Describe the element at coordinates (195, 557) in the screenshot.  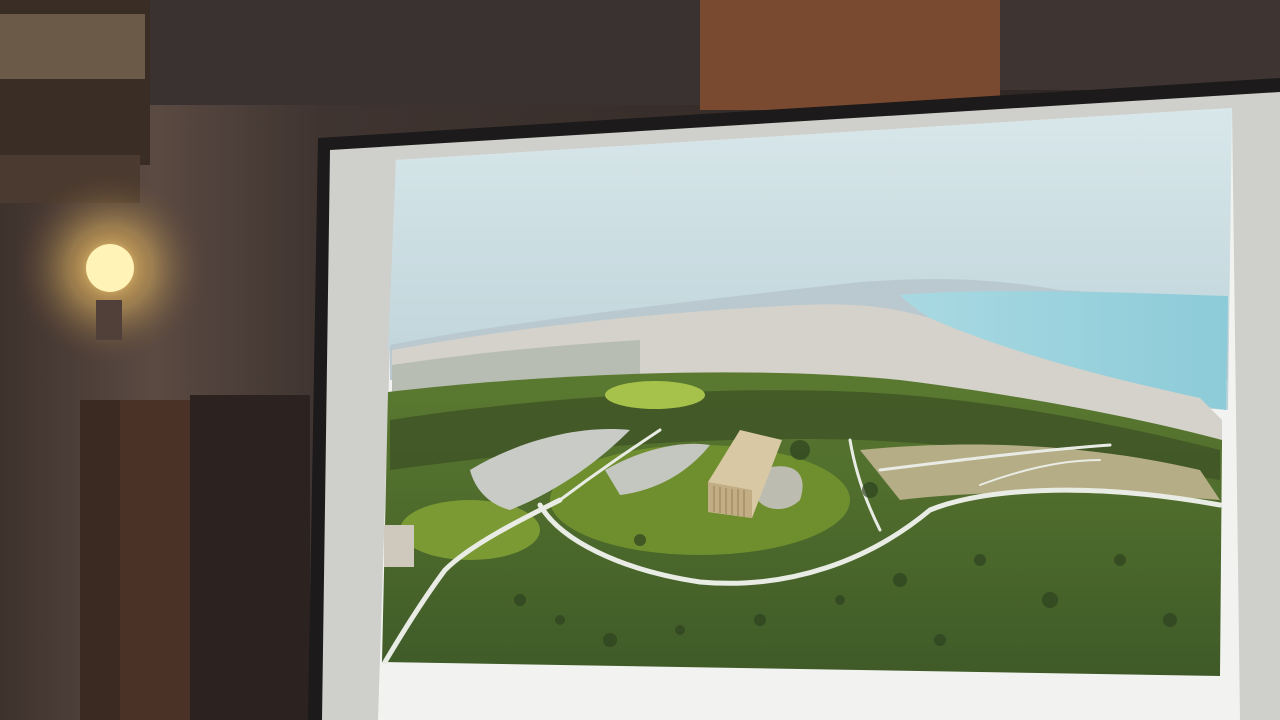
I see `doorway` at that location.